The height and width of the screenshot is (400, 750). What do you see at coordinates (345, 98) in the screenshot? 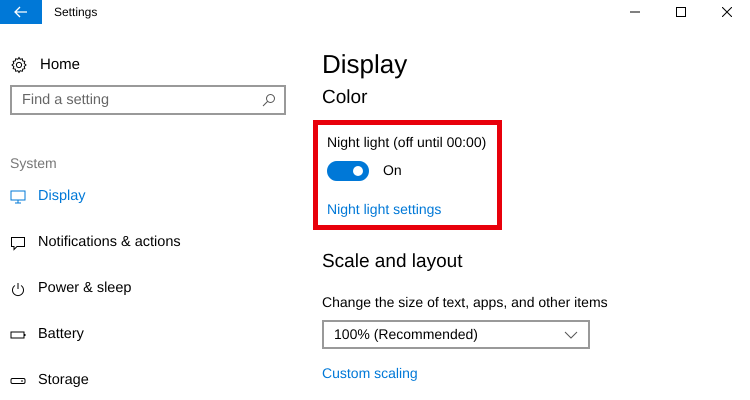
I see `section-heading: Color` at bounding box center [345, 98].